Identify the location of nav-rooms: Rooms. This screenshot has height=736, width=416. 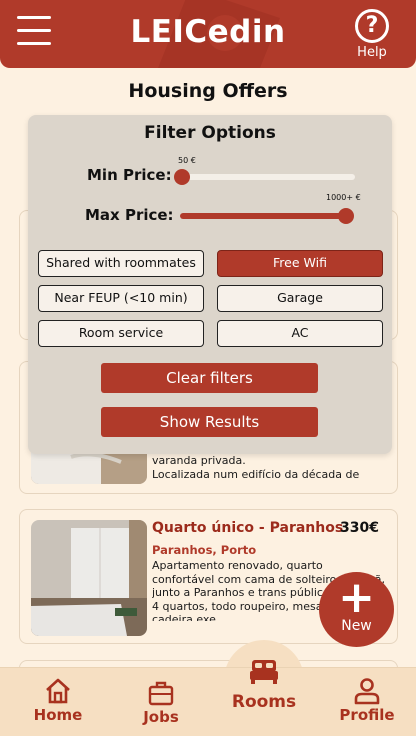
(264, 683).